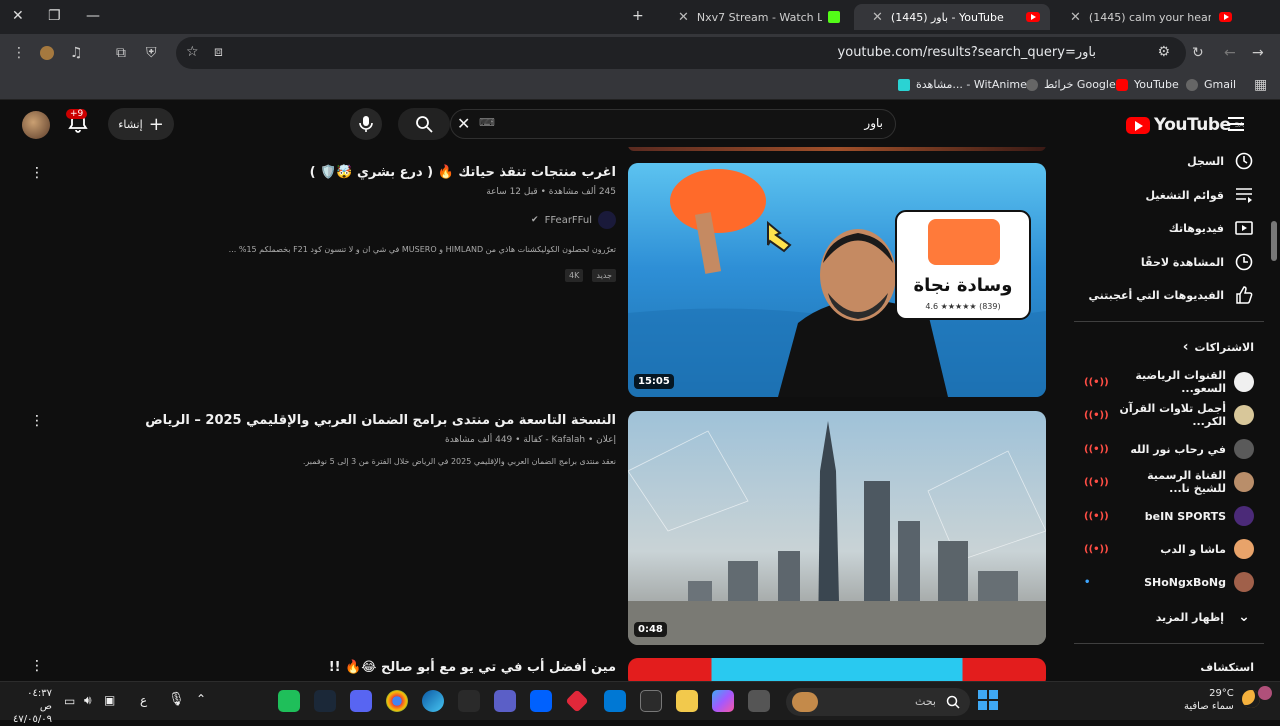  I want to click on xbox-app-icon, so click(289, 701).